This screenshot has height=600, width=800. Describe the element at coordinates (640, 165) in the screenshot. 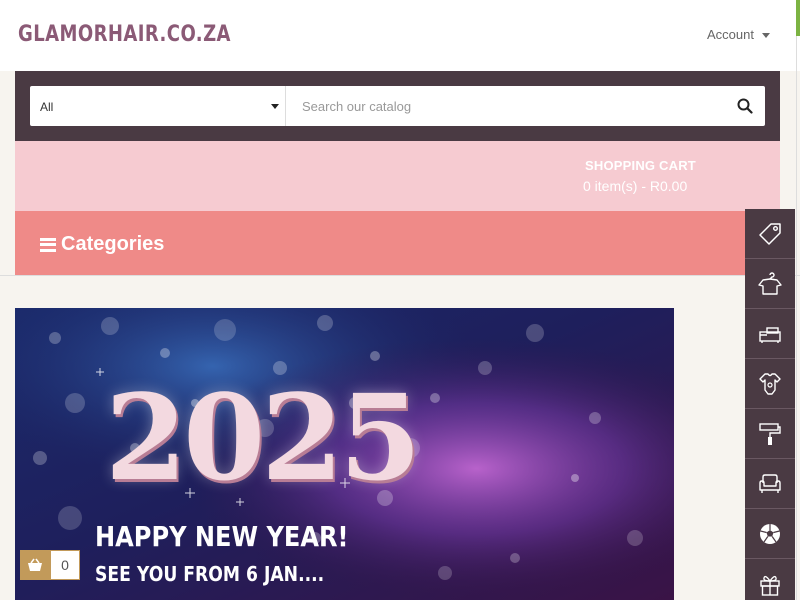

I see `shopping-cart-title: SHOPPING CART` at that location.